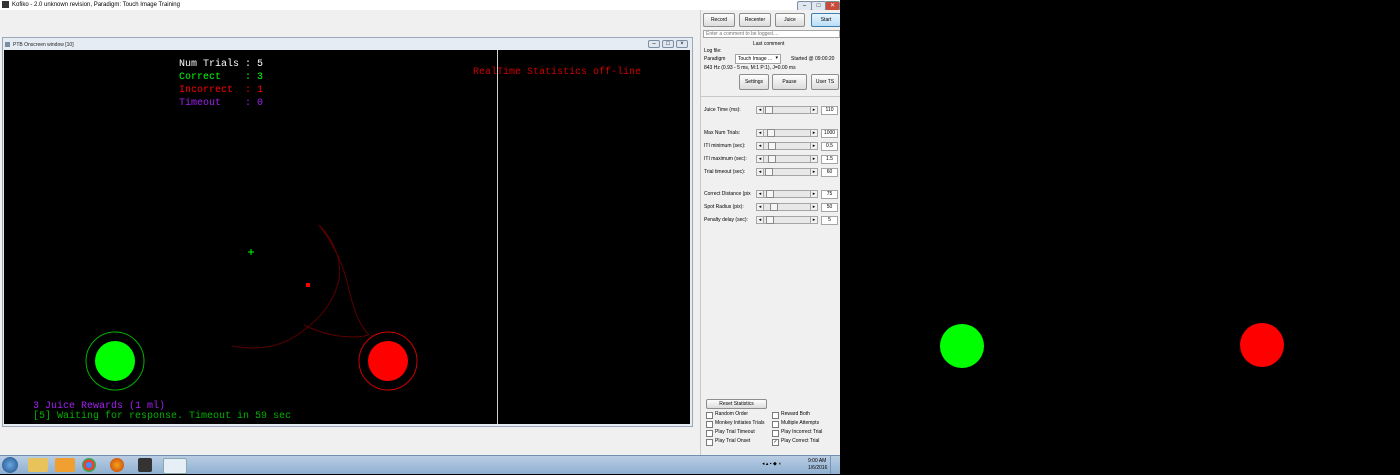 This screenshot has height=475, width=1400. Describe the element at coordinates (727, 194) in the screenshot. I see `param-label: Correct Distance (pix` at that location.